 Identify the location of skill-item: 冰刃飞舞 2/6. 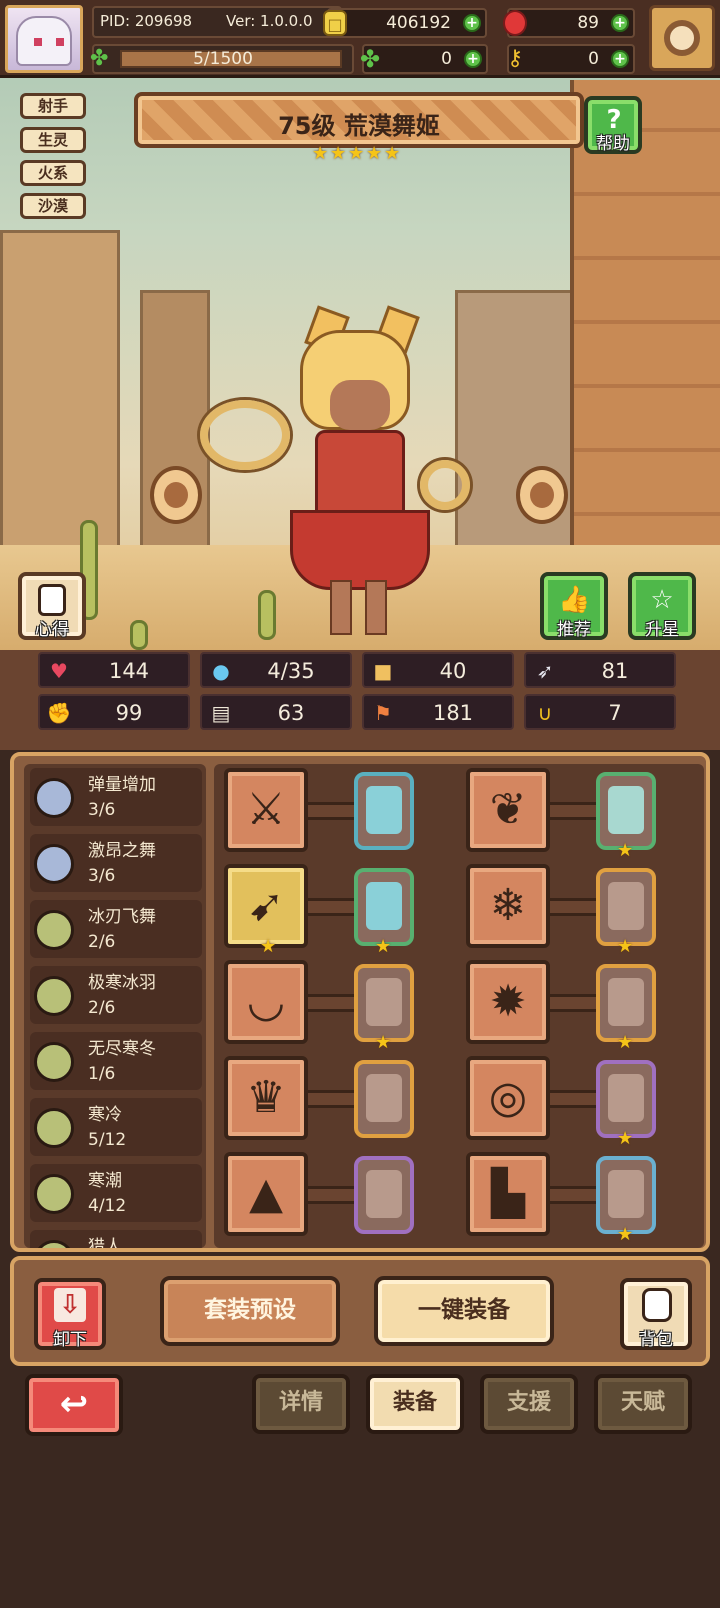
(116, 929).